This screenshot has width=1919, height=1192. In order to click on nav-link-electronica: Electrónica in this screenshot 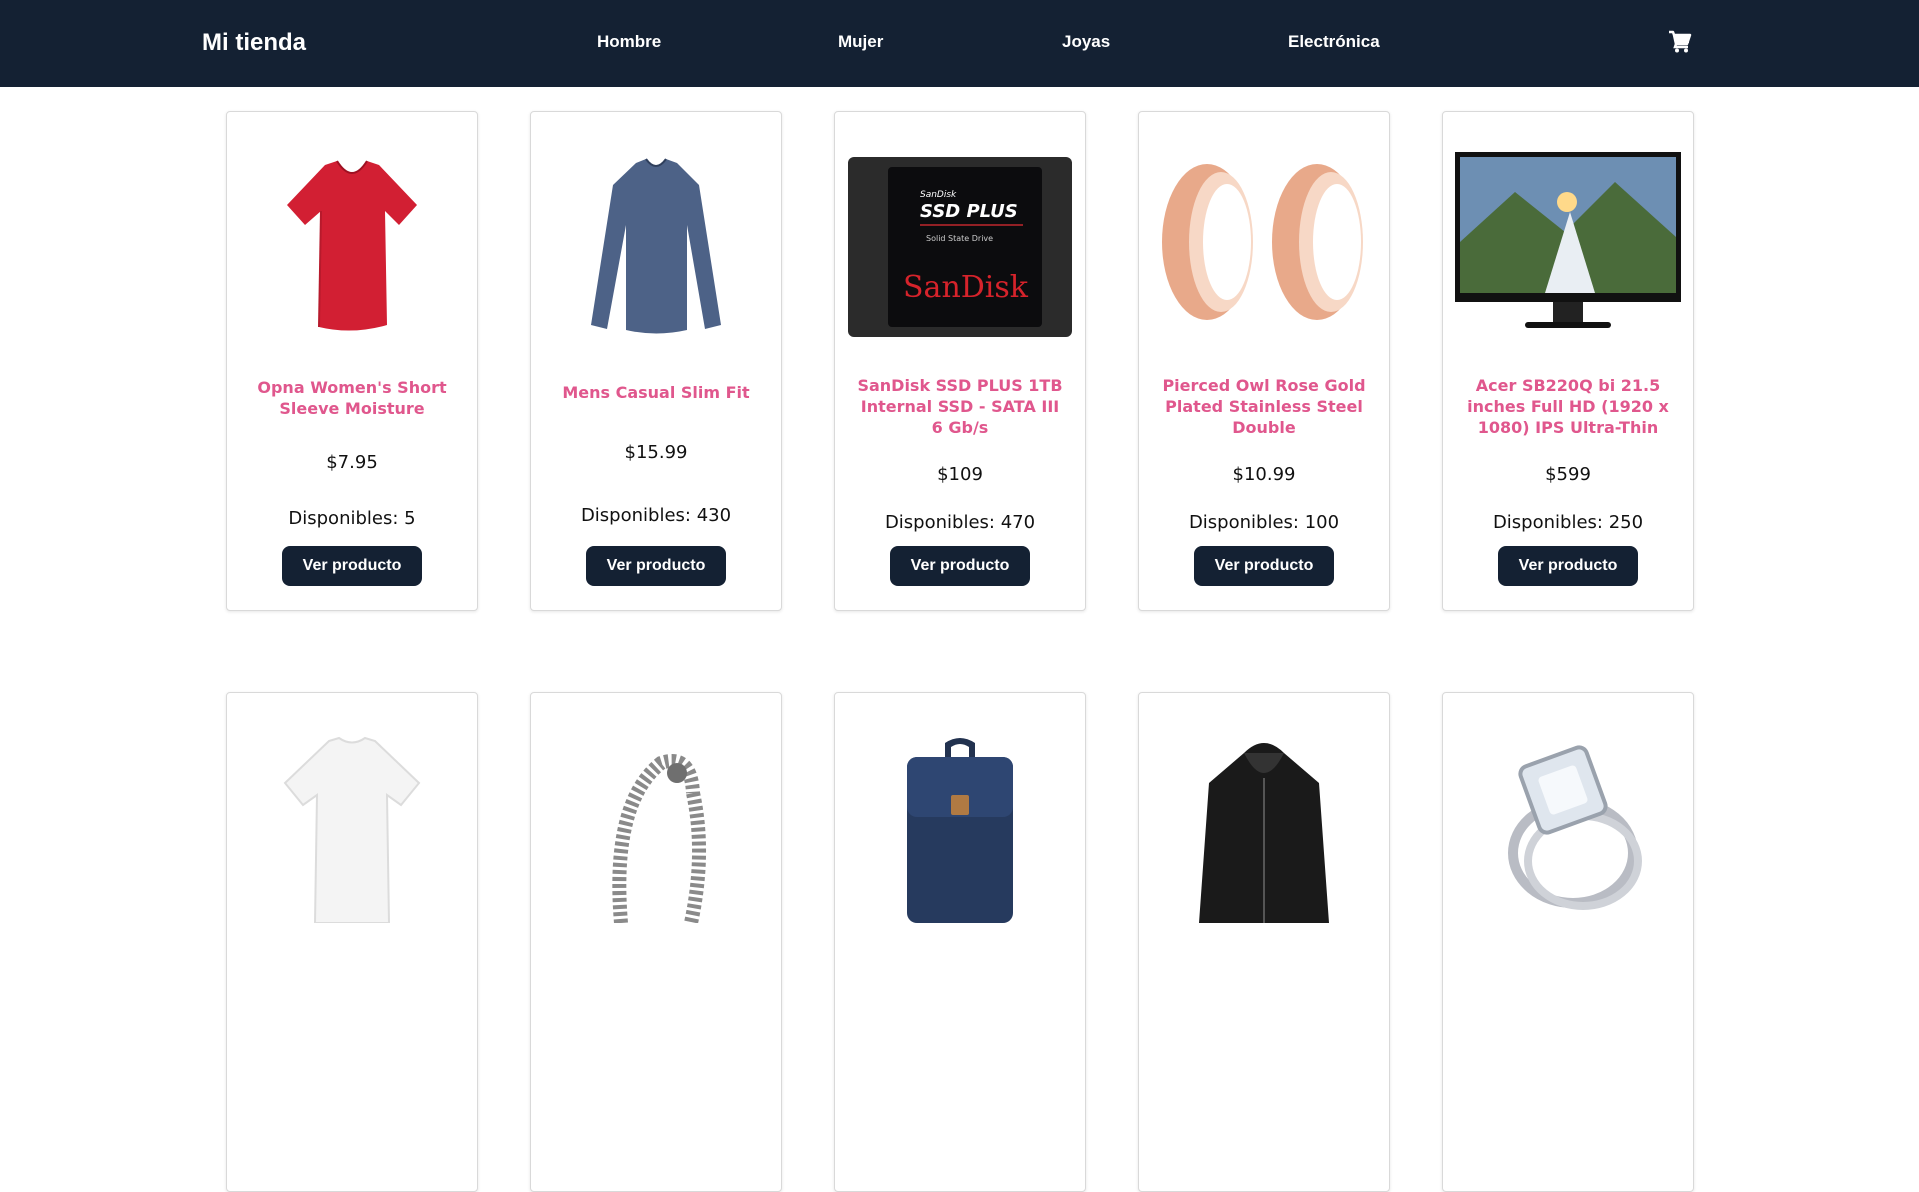, I will do `click(1334, 42)`.